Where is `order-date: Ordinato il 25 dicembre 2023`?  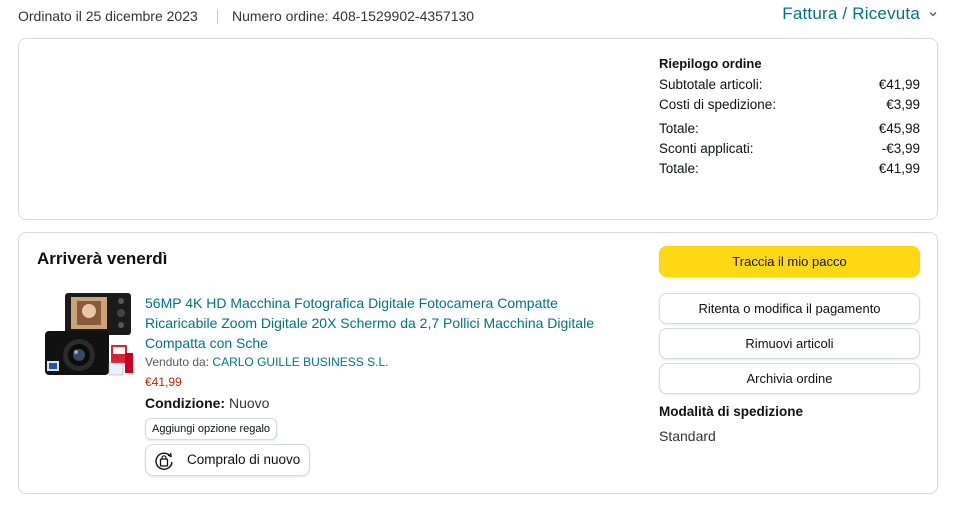 order-date: Ordinato il 25 dicembre 2023 is located at coordinates (108, 16).